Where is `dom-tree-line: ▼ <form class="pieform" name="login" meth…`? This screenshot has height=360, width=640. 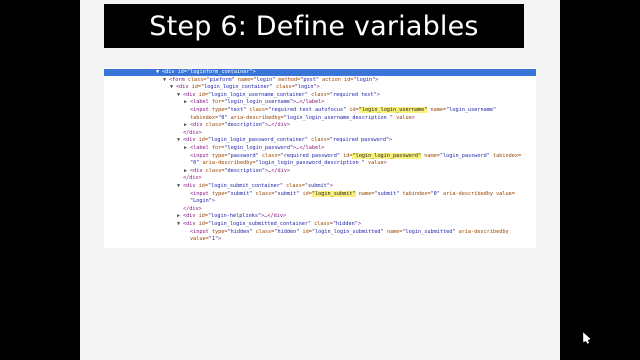 dom-tree-line: ▼ <form class="pieform" name="login" meth… is located at coordinates (270, 80).